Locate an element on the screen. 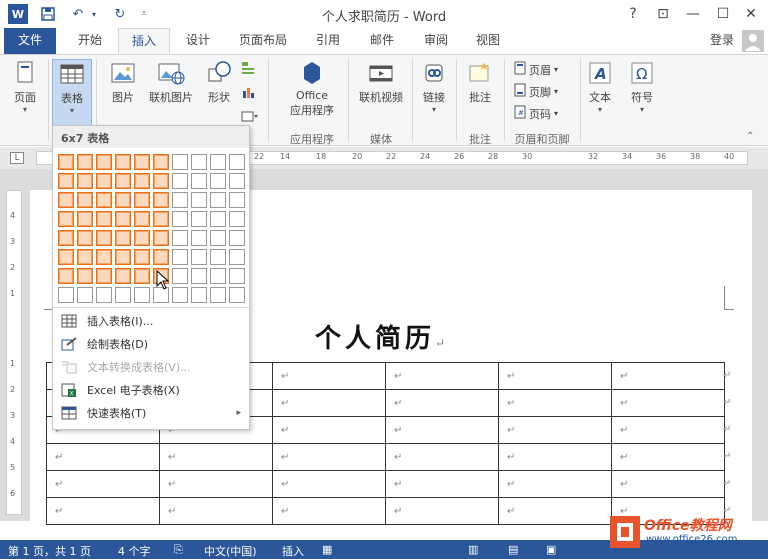 Image resolution: width=768 pixels, height=559 pixels. screenshot-icon is located at coordinates (250, 116).